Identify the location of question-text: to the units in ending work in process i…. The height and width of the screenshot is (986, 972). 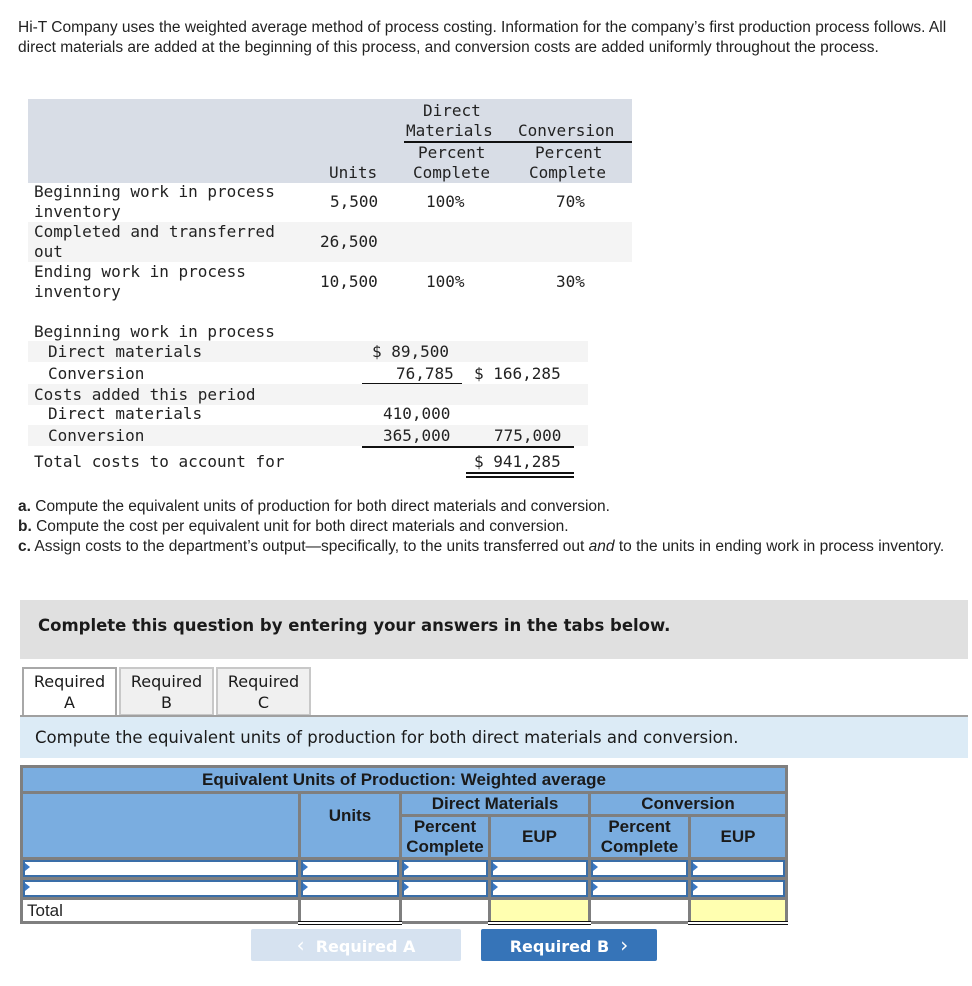
(779, 546).